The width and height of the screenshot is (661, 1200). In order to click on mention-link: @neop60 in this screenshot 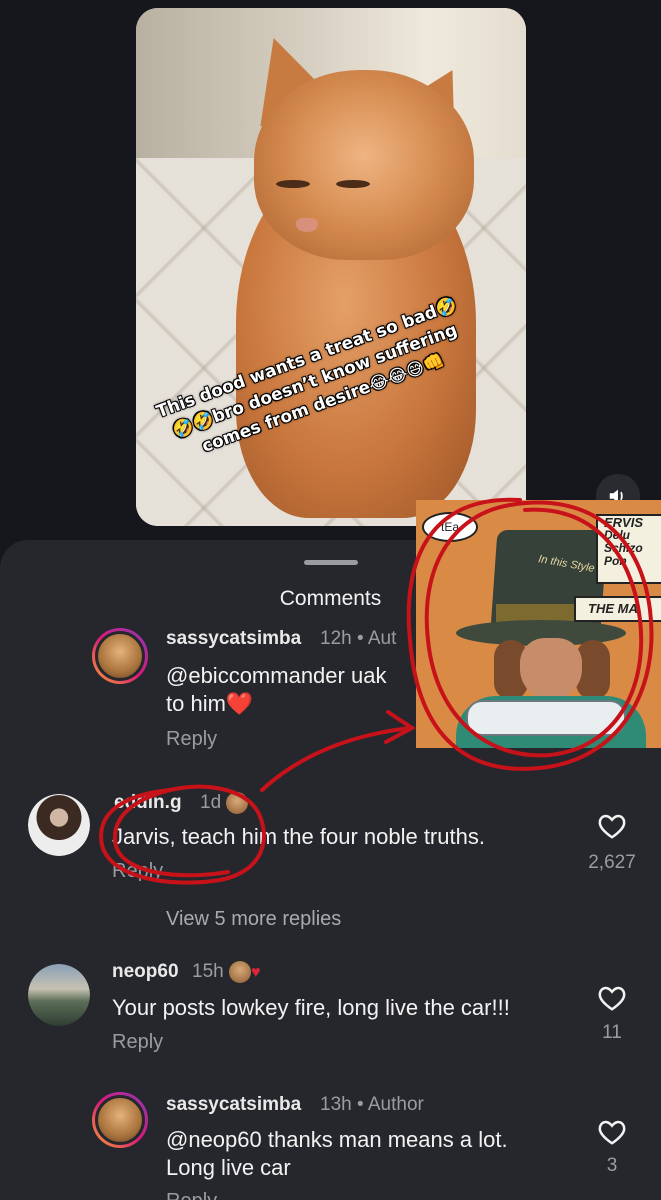, I will do `click(214, 1139)`.